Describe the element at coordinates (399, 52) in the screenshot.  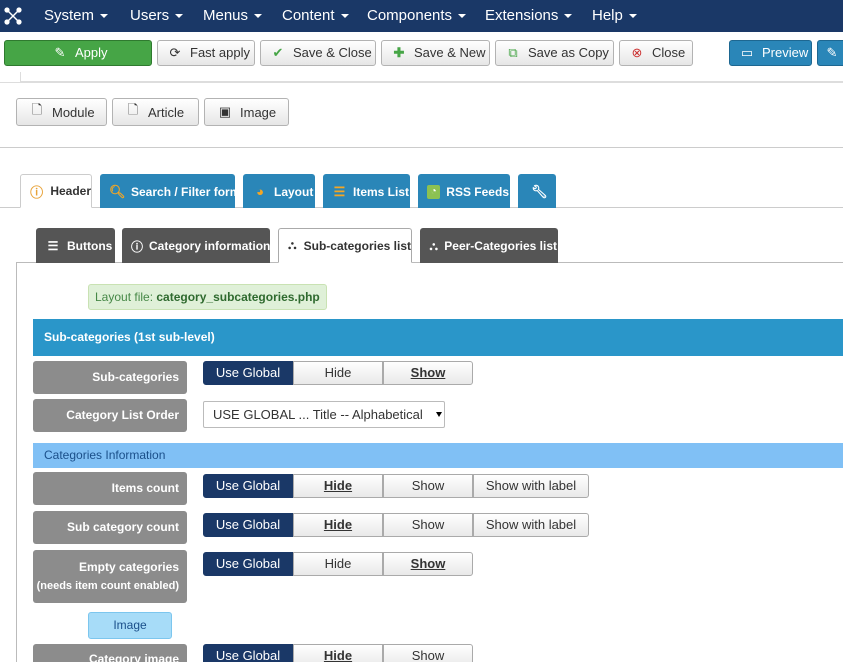
I see `plus-icon: ✚` at that location.